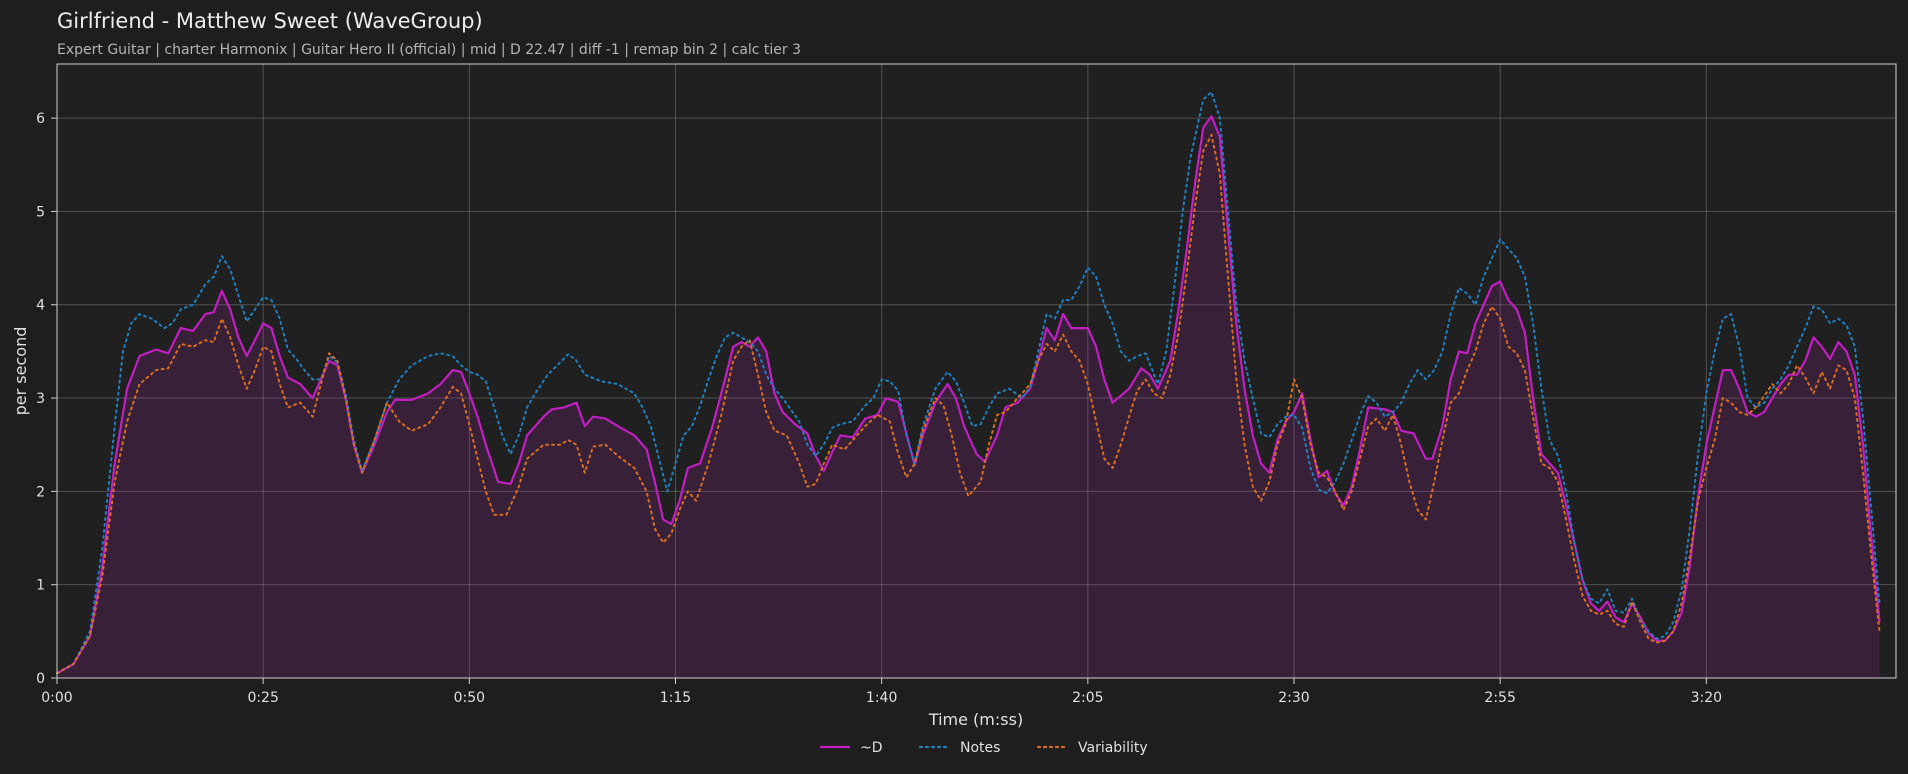  What do you see at coordinates (1499, 698) in the screenshot?
I see `x-tick-label: 2:55` at bounding box center [1499, 698].